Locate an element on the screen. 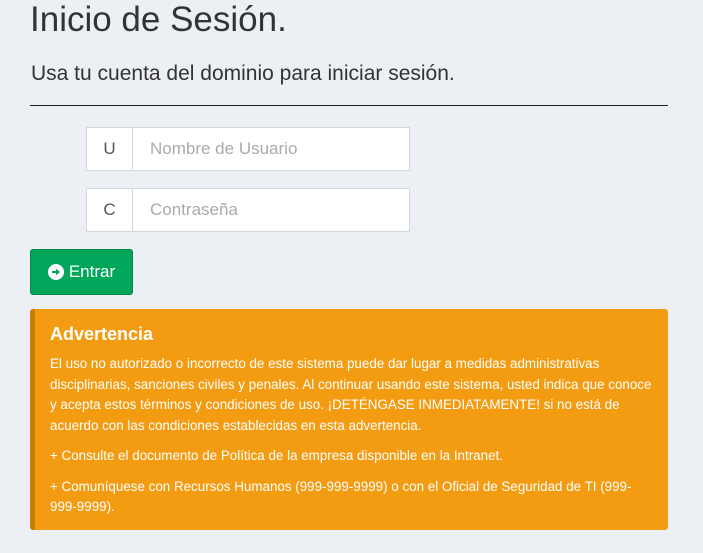 Image resolution: width=703 pixels, height=553 pixels. login-button: Entrar is located at coordinates (81, 272).